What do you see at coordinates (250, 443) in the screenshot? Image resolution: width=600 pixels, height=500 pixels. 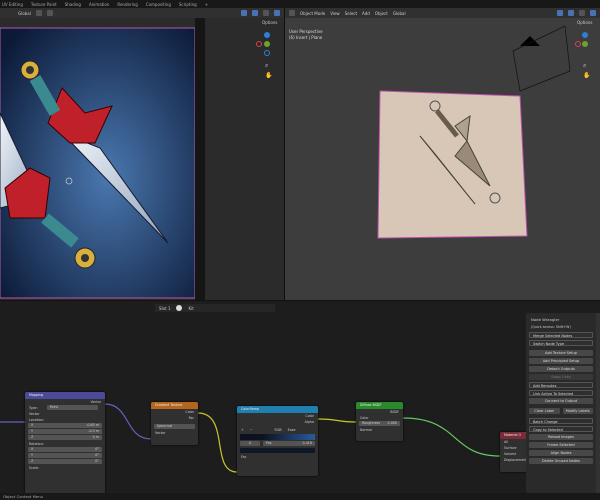 I see `stop-index-field: 0` at bounding box center [250, 443].